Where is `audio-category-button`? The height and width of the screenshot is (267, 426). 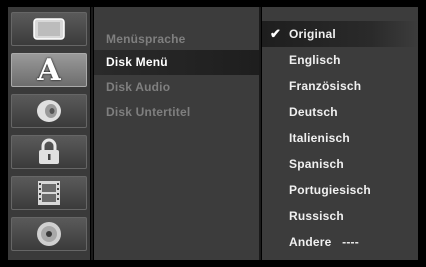 audio-category-button is located at coordinates (49, 111).